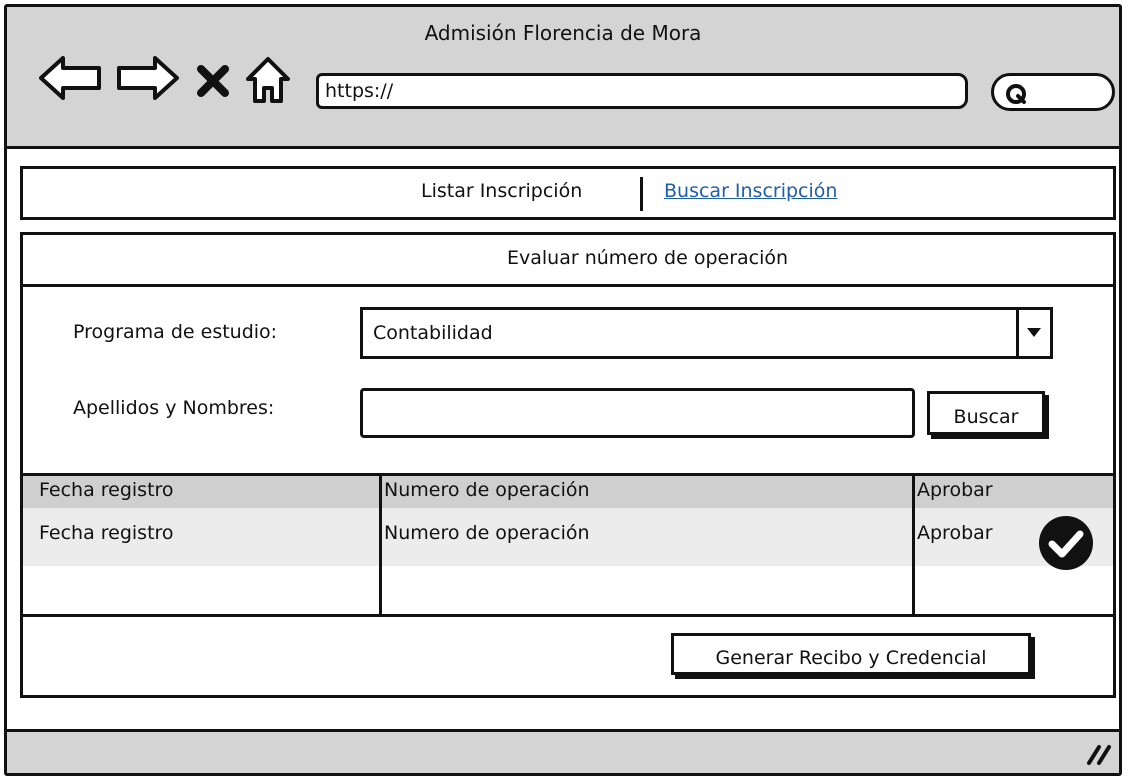 The width and height of the screenshot is (1130, 782). Describe the element at coordinates (851, 654) in the screenshot. I see `generate-receipt-button: Generar Recibo y Credencial` at that location.